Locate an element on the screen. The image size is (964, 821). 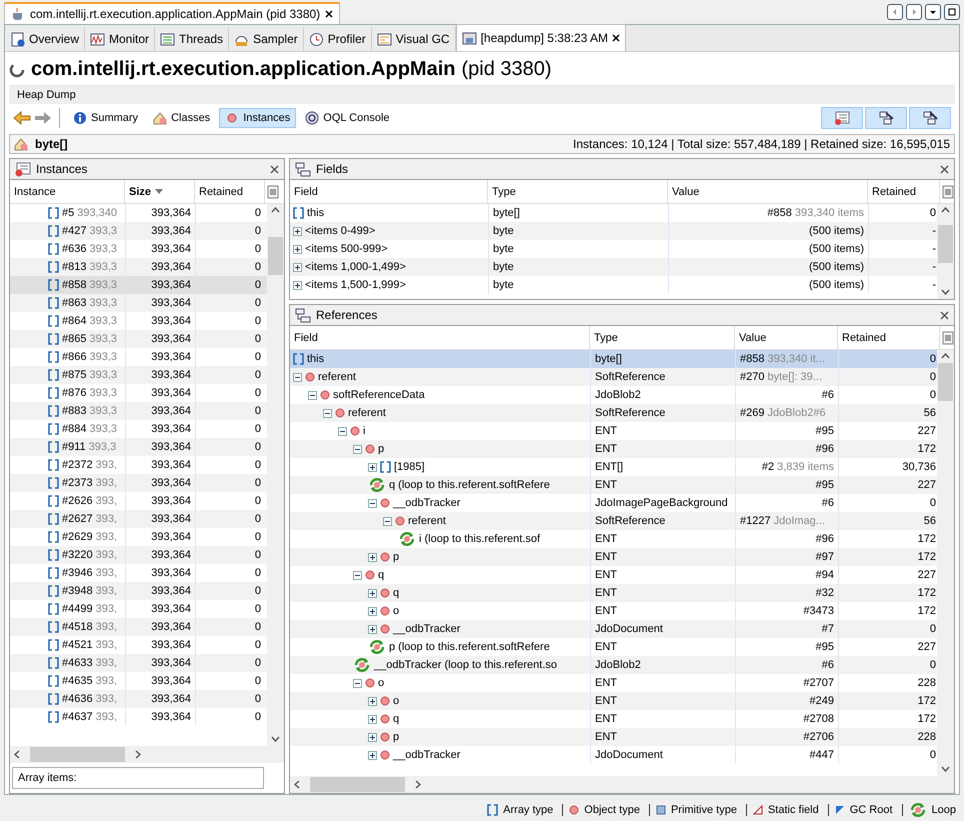
table-row: __odbTracker (loop to this.referent.so JdoBlob2 #6 0 is located at coordinates (613, 665).